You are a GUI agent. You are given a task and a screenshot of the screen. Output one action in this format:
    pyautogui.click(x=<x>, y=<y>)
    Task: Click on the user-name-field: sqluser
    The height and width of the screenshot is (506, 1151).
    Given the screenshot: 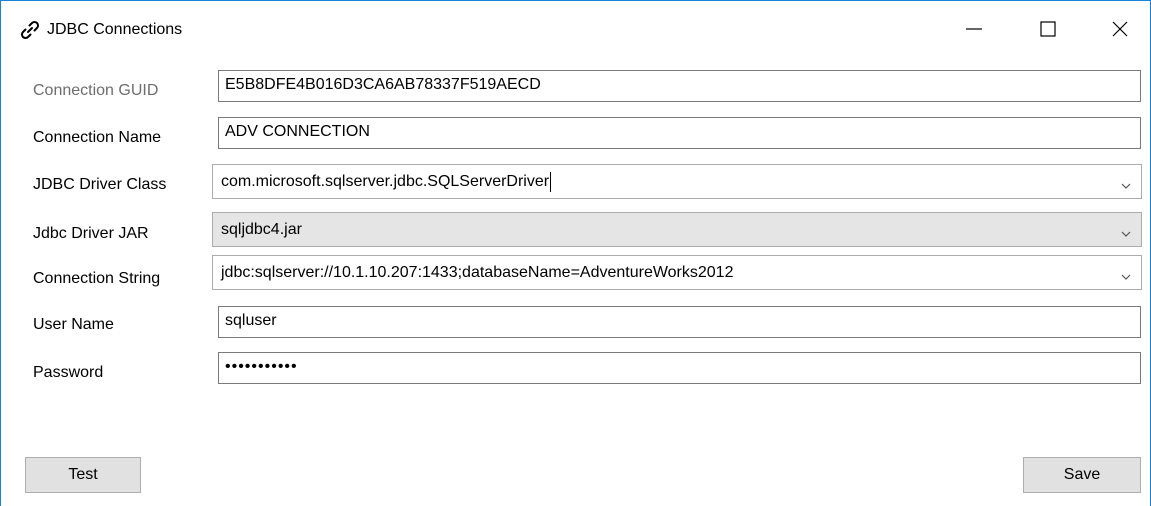 What is the action you would take?
    pyautogui.click(x=679, y=322)
    